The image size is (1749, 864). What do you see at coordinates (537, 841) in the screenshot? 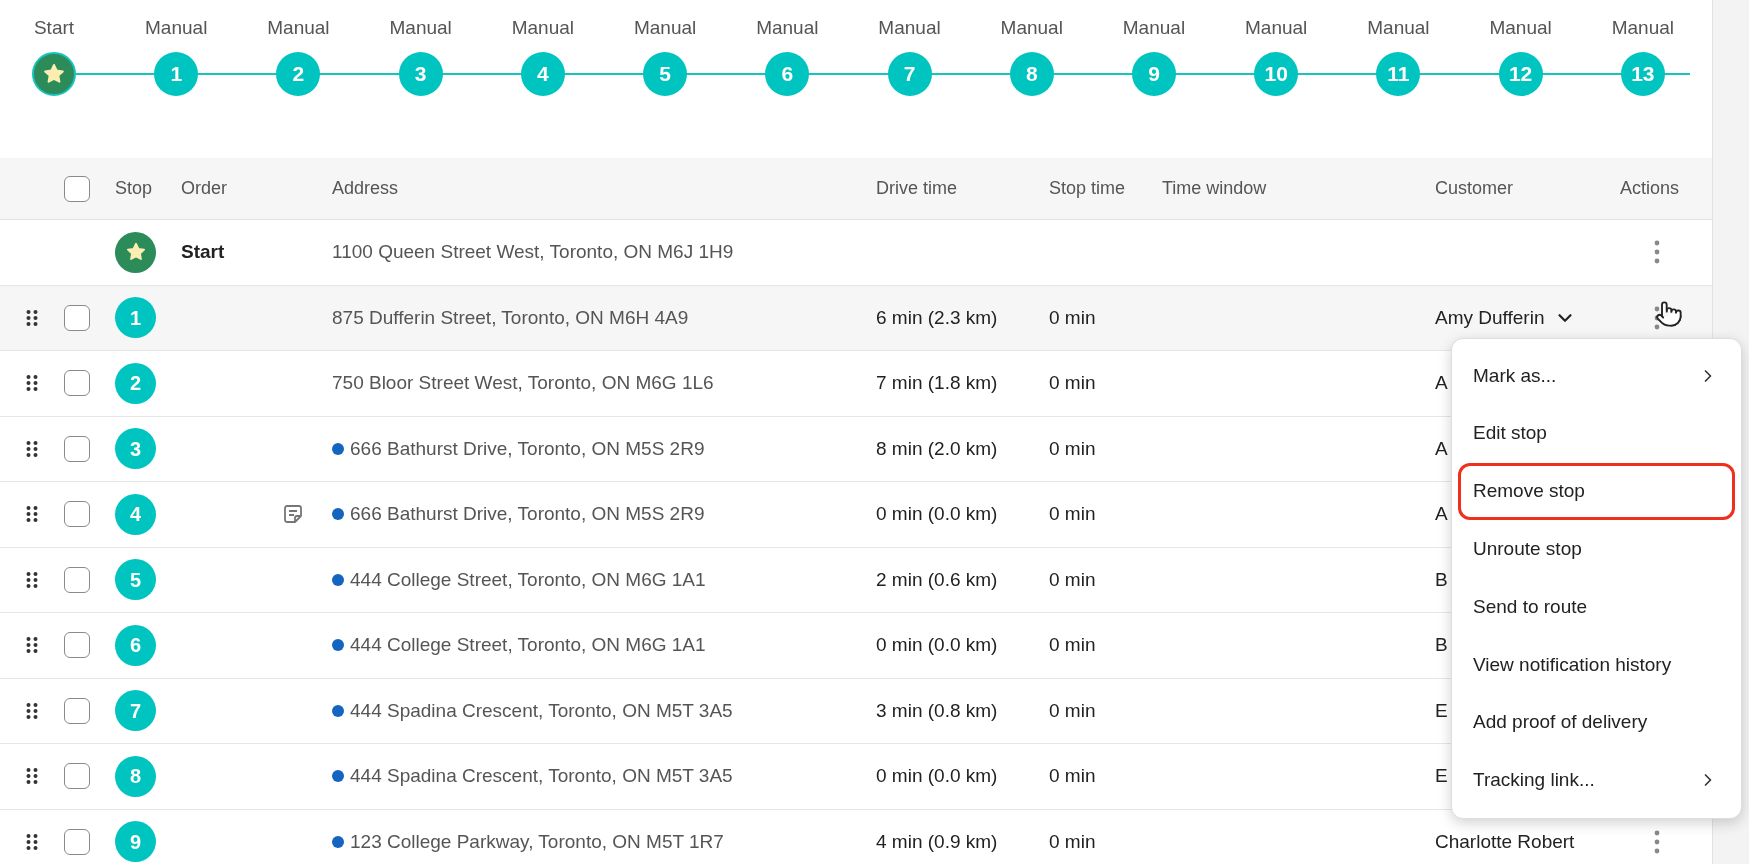
I see `table-cell-text: 123 College Parkway, Toronto, ON M5T 1R7` at bounding box center [537, 841].